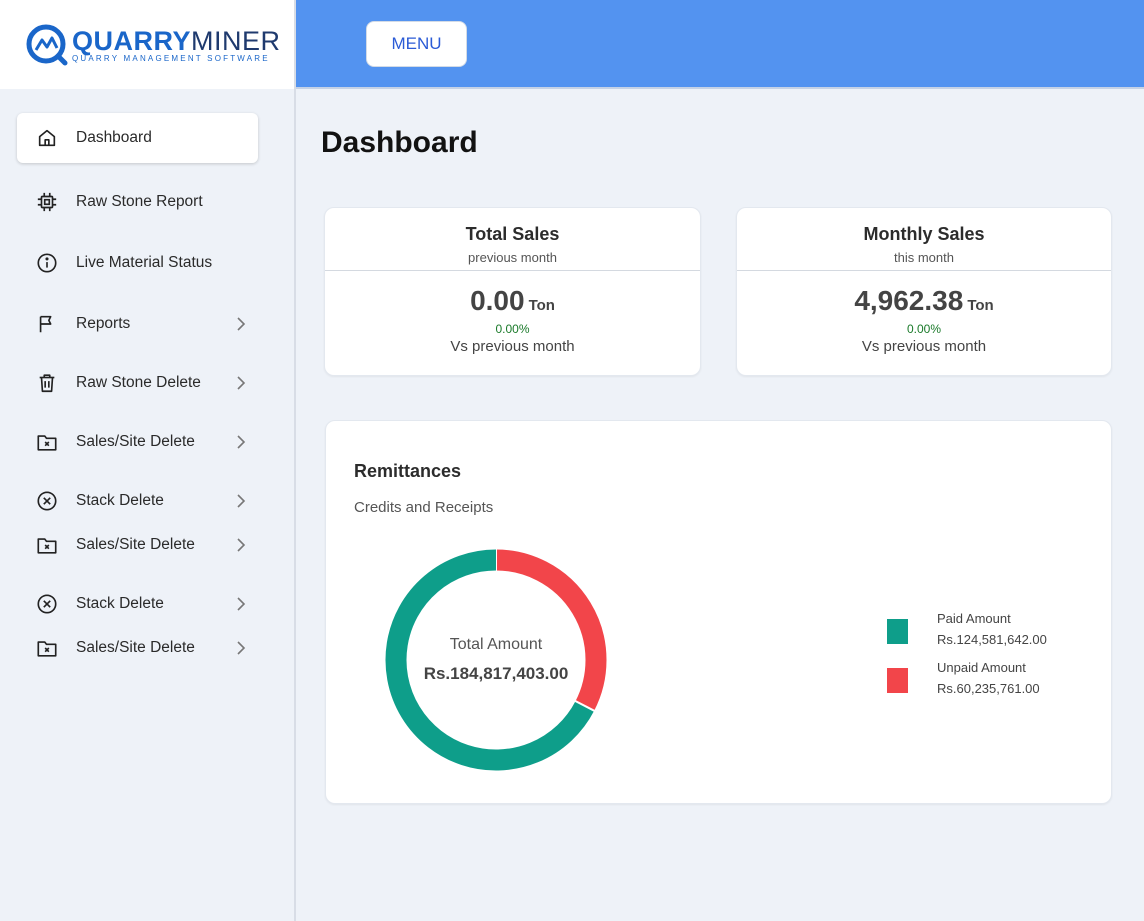  What do you see at coordinates (144, 262) in the screenshot?
I see `sidebar-item-label: Live Material Status` at bounding box center [144, 262].